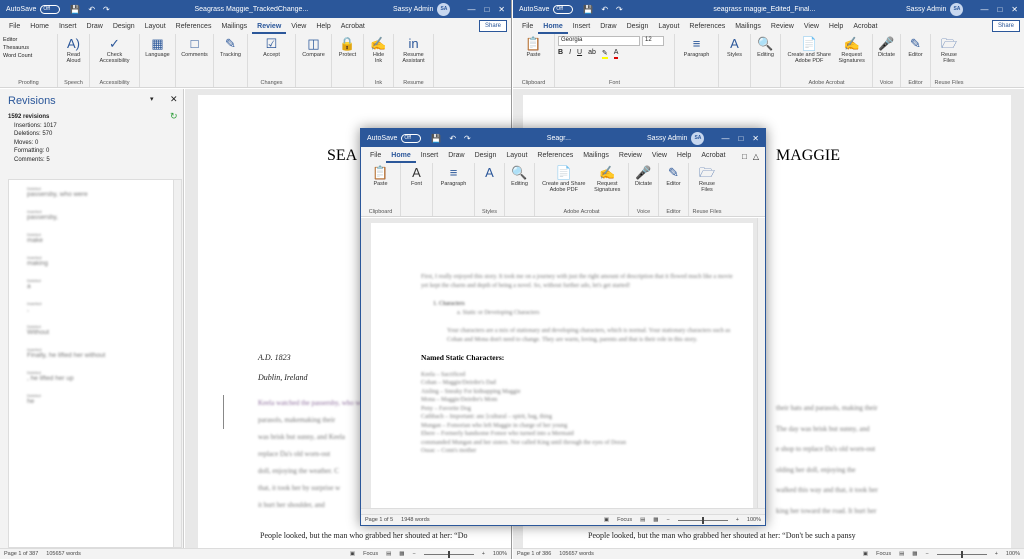 This screenshot has width=1024, height=559. I want to click on protect-button: 🔒 Protect, so click(347, 47).